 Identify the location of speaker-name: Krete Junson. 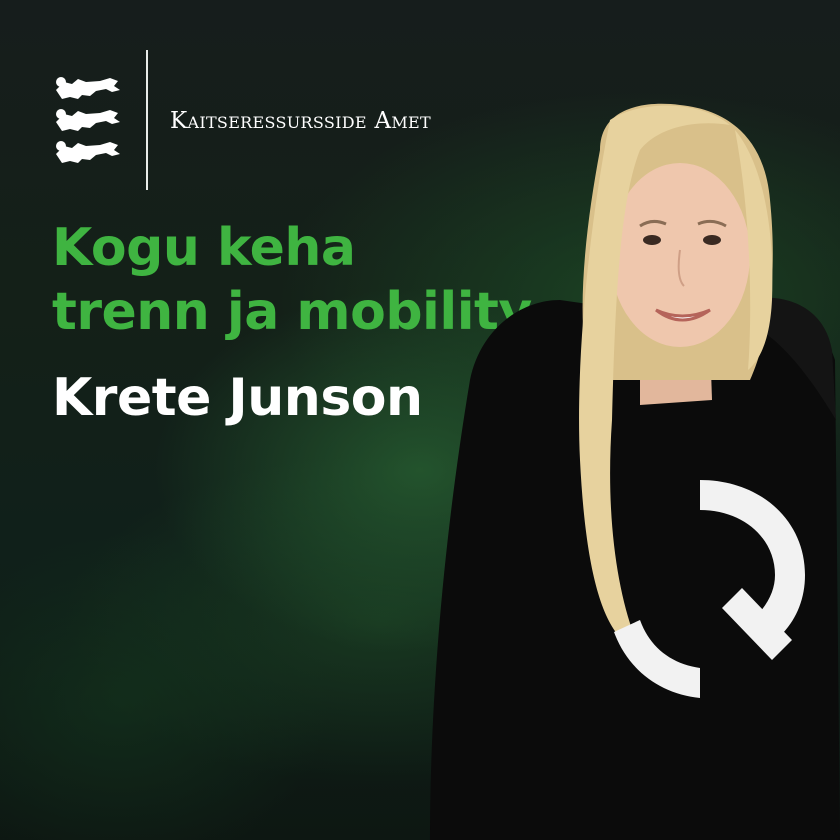
(237, 398).